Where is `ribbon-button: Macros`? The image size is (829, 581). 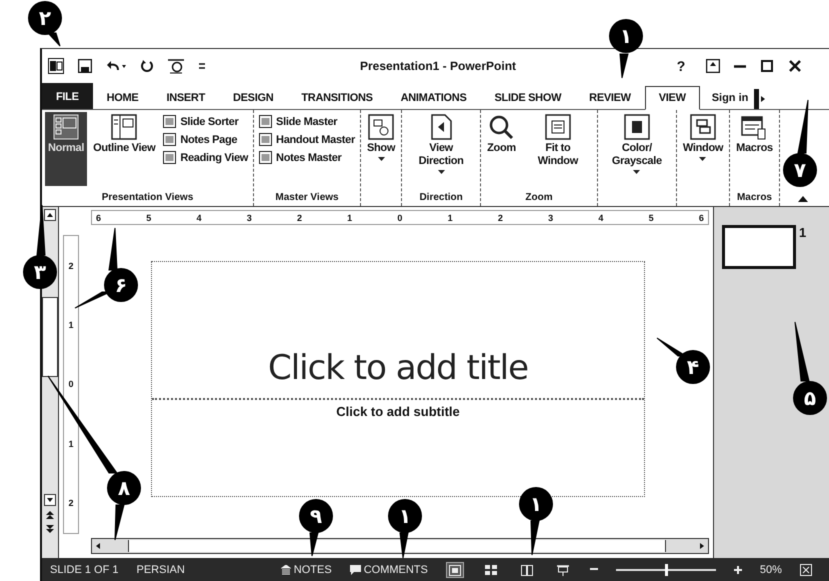 ribbon-button: Macros is located at coordinates (754, 149).